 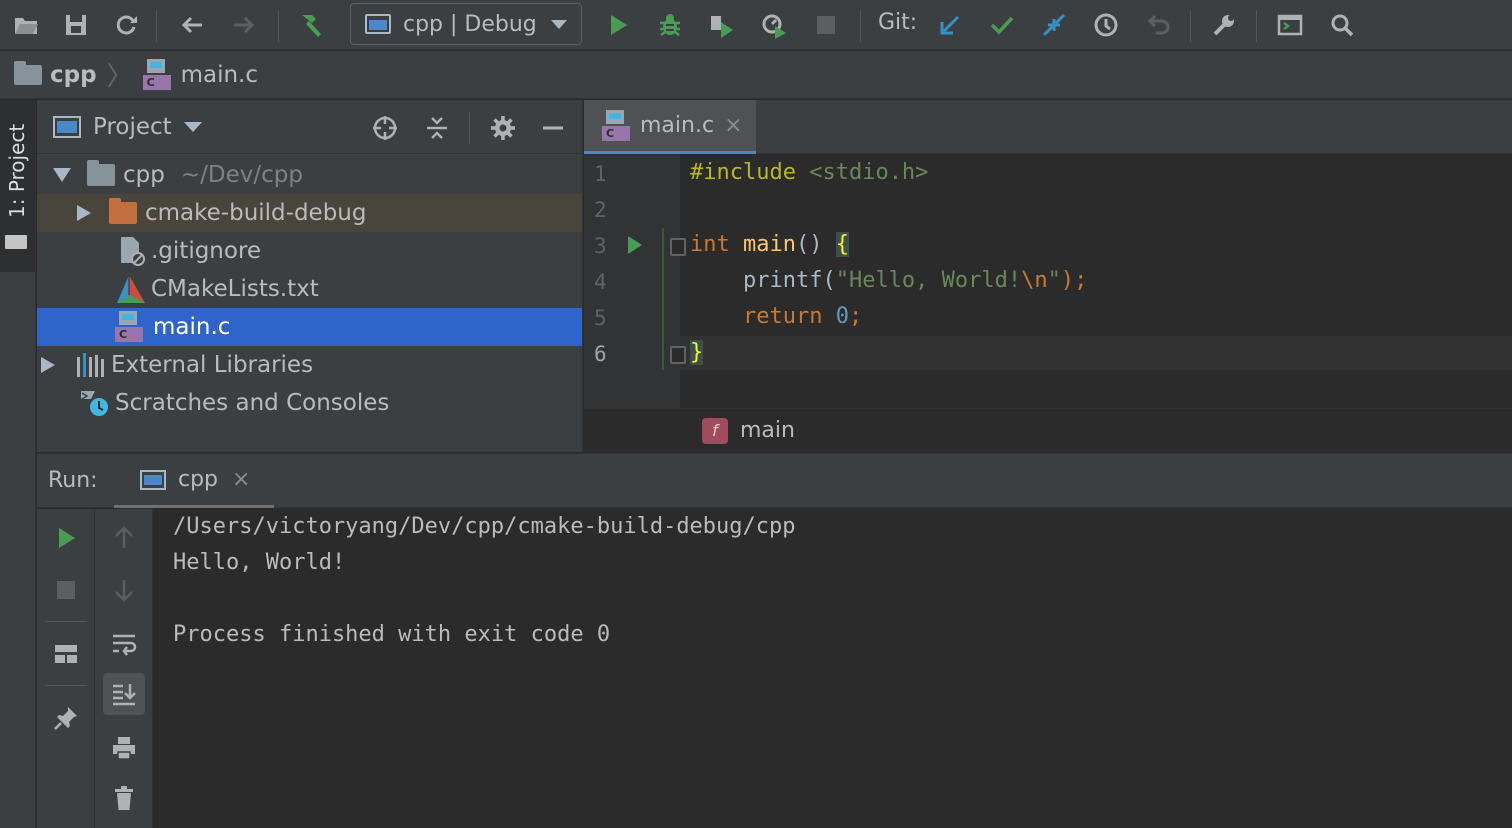 I want to click on code-line-4: printf("Hello, World!\n");, so click(x=888, y=280).